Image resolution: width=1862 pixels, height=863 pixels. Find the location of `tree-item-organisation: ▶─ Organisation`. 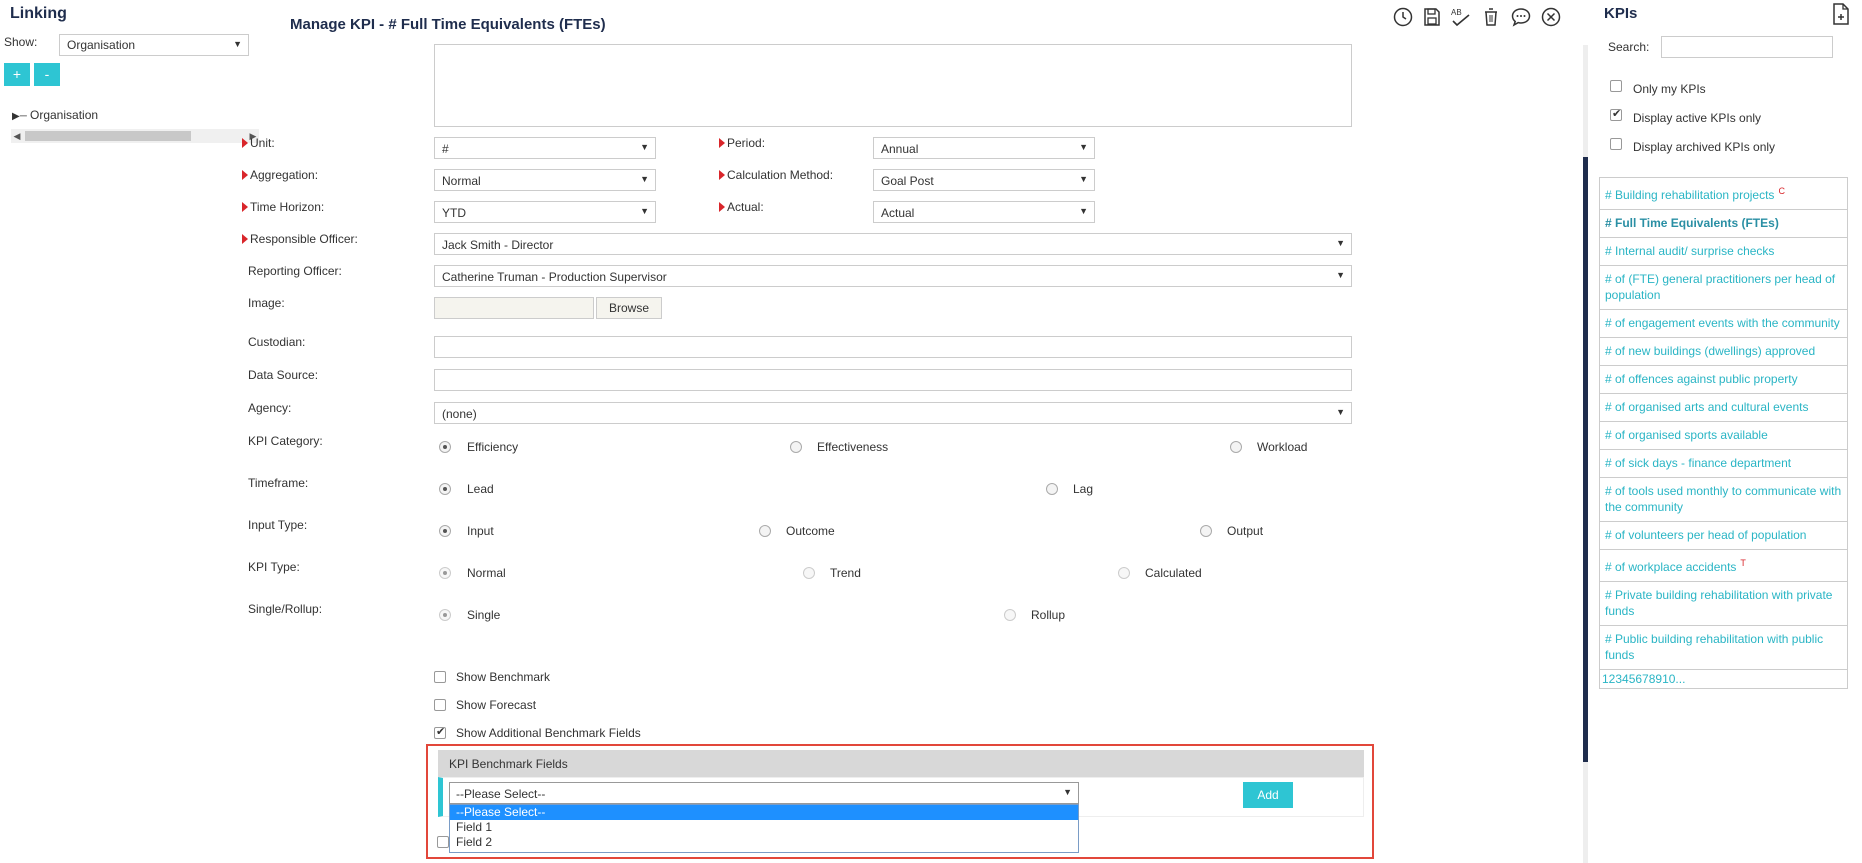

tree-item-organisation: ▶─ Organisation is located at coordinates (55, 115).